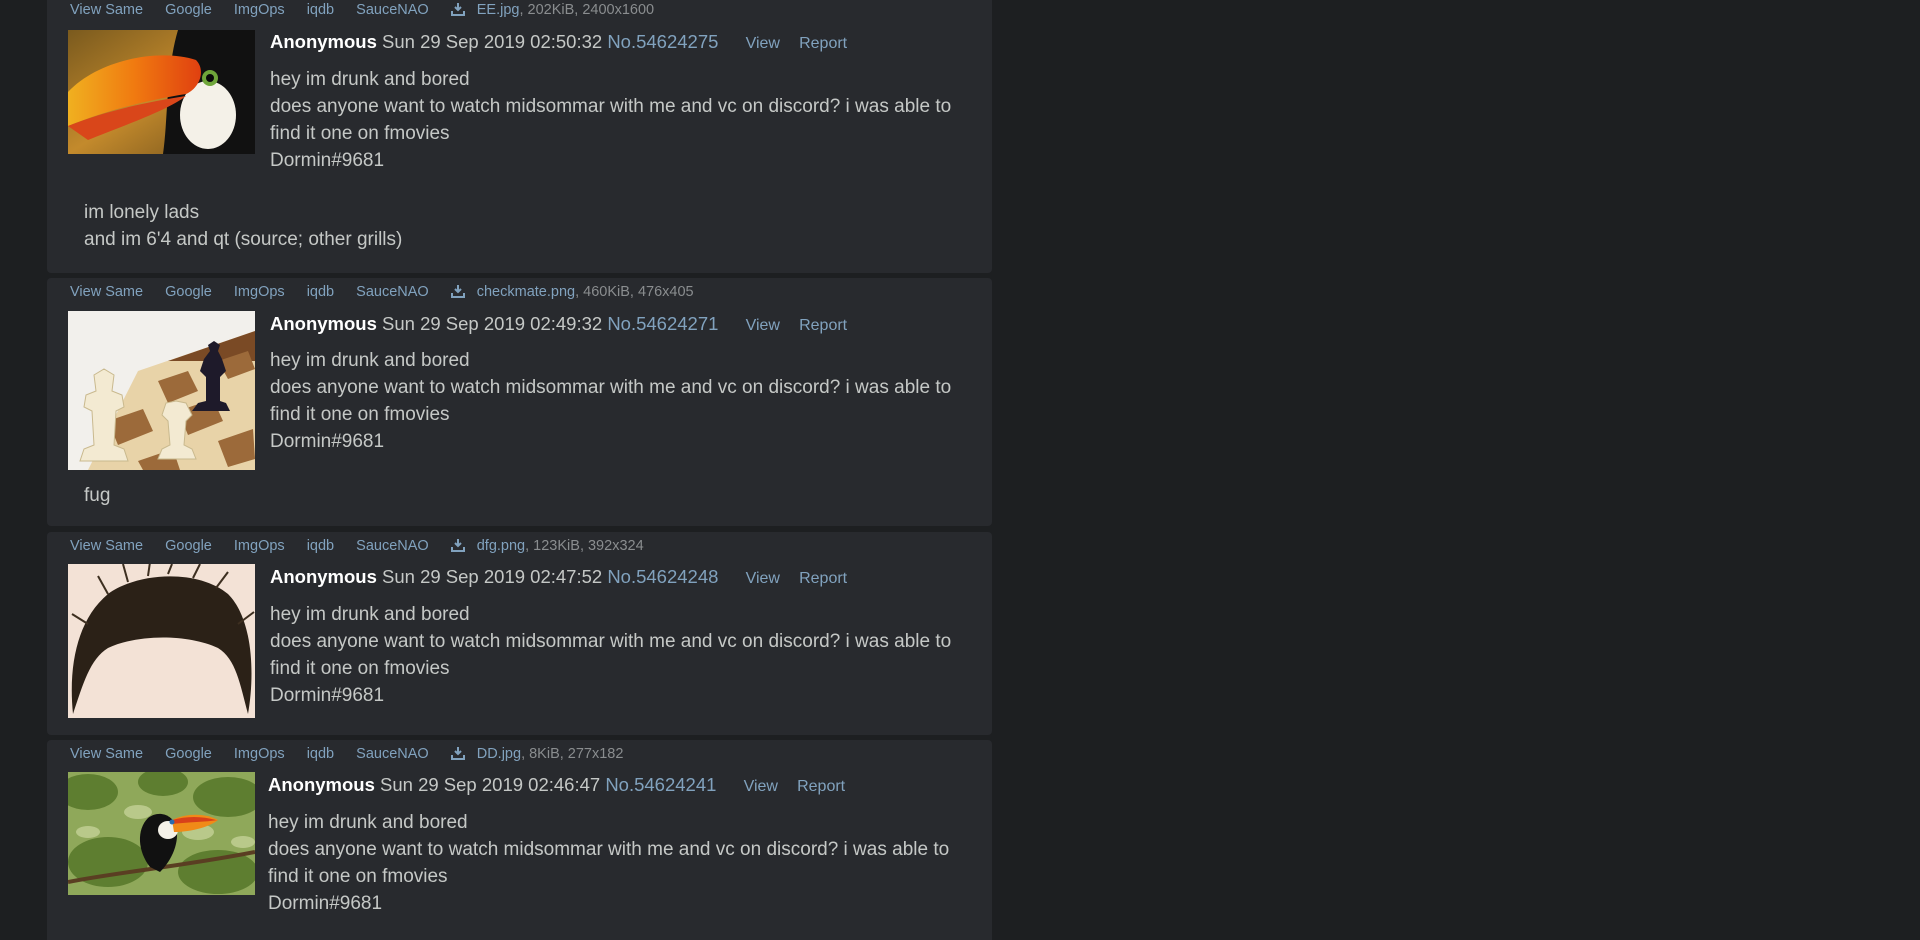 The width and height of the screenshot is (1920, 940). I want to click on file-name-link: dfg.png, so click(501, 546).